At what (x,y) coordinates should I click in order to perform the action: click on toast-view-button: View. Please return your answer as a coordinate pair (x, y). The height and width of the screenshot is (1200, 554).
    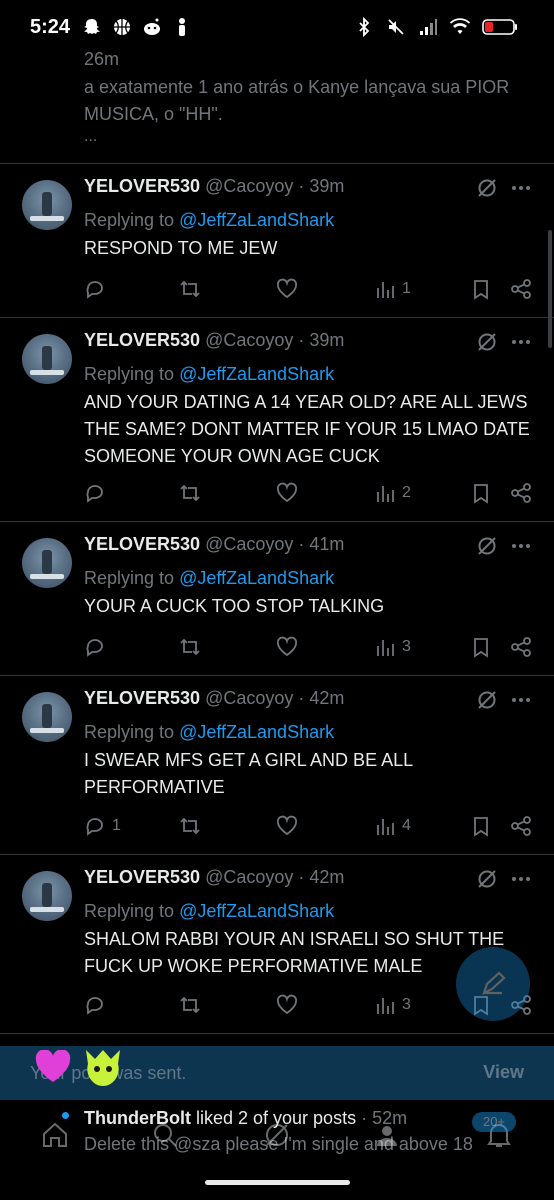
    Looking at the image, I should click on (503, 1072).